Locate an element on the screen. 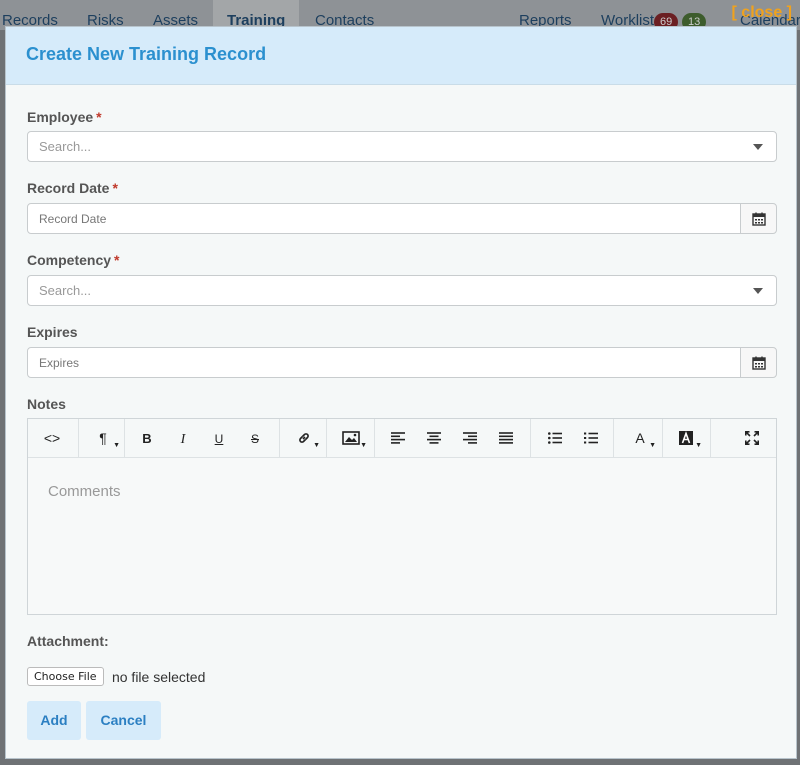 This screenshot has width=800, height=765. paragraph-icon: ¶ is located at coordinates (103, 438).